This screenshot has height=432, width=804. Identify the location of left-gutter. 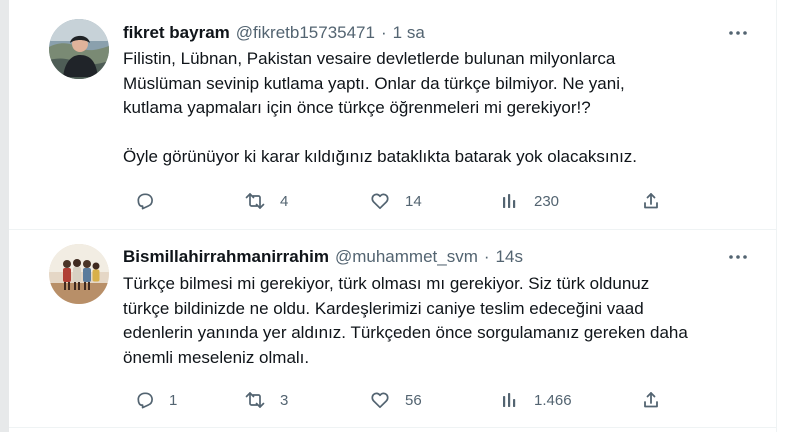
(4, 216).